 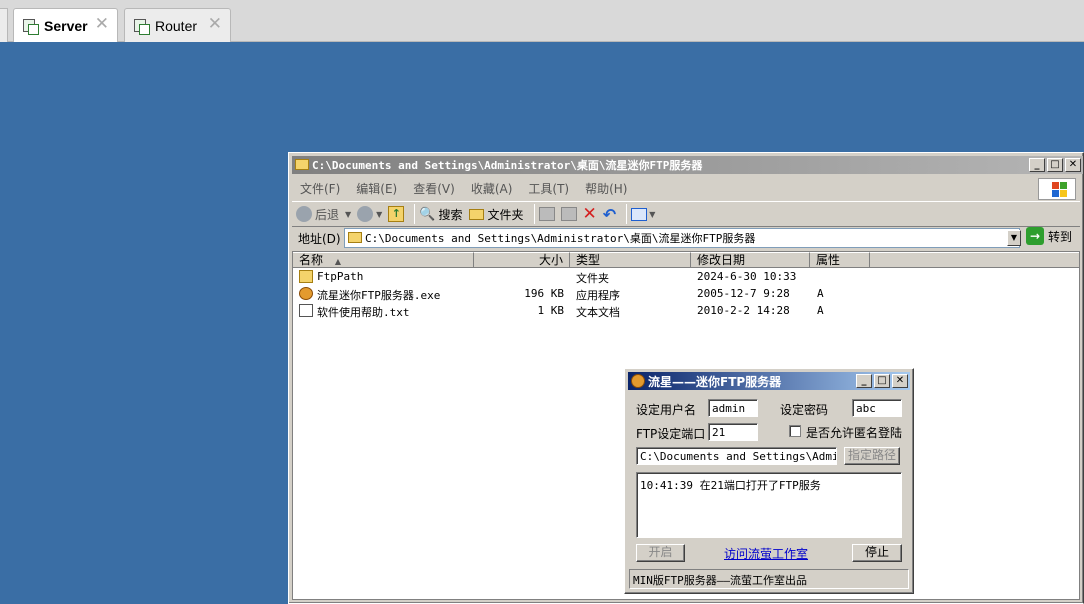 What do you see at coordinates (766, 553) in the screenshot?
I see `studio-link: 访问流萤工作室` at bounding box center [766, 553].